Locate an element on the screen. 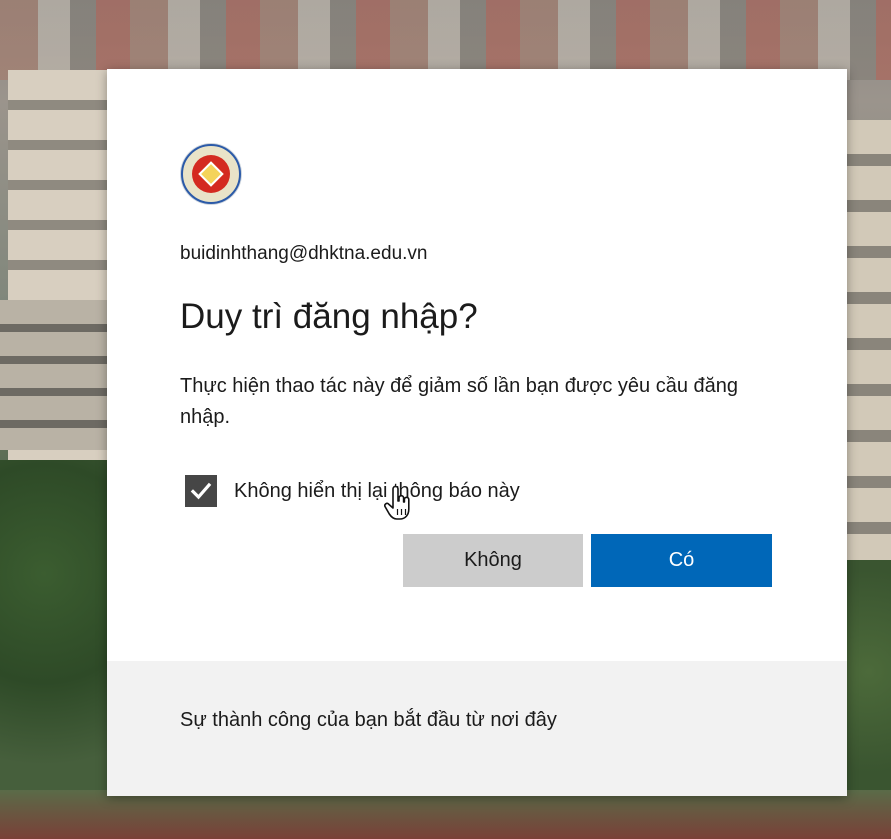  logo-ring is located at coordinates (211, 174).